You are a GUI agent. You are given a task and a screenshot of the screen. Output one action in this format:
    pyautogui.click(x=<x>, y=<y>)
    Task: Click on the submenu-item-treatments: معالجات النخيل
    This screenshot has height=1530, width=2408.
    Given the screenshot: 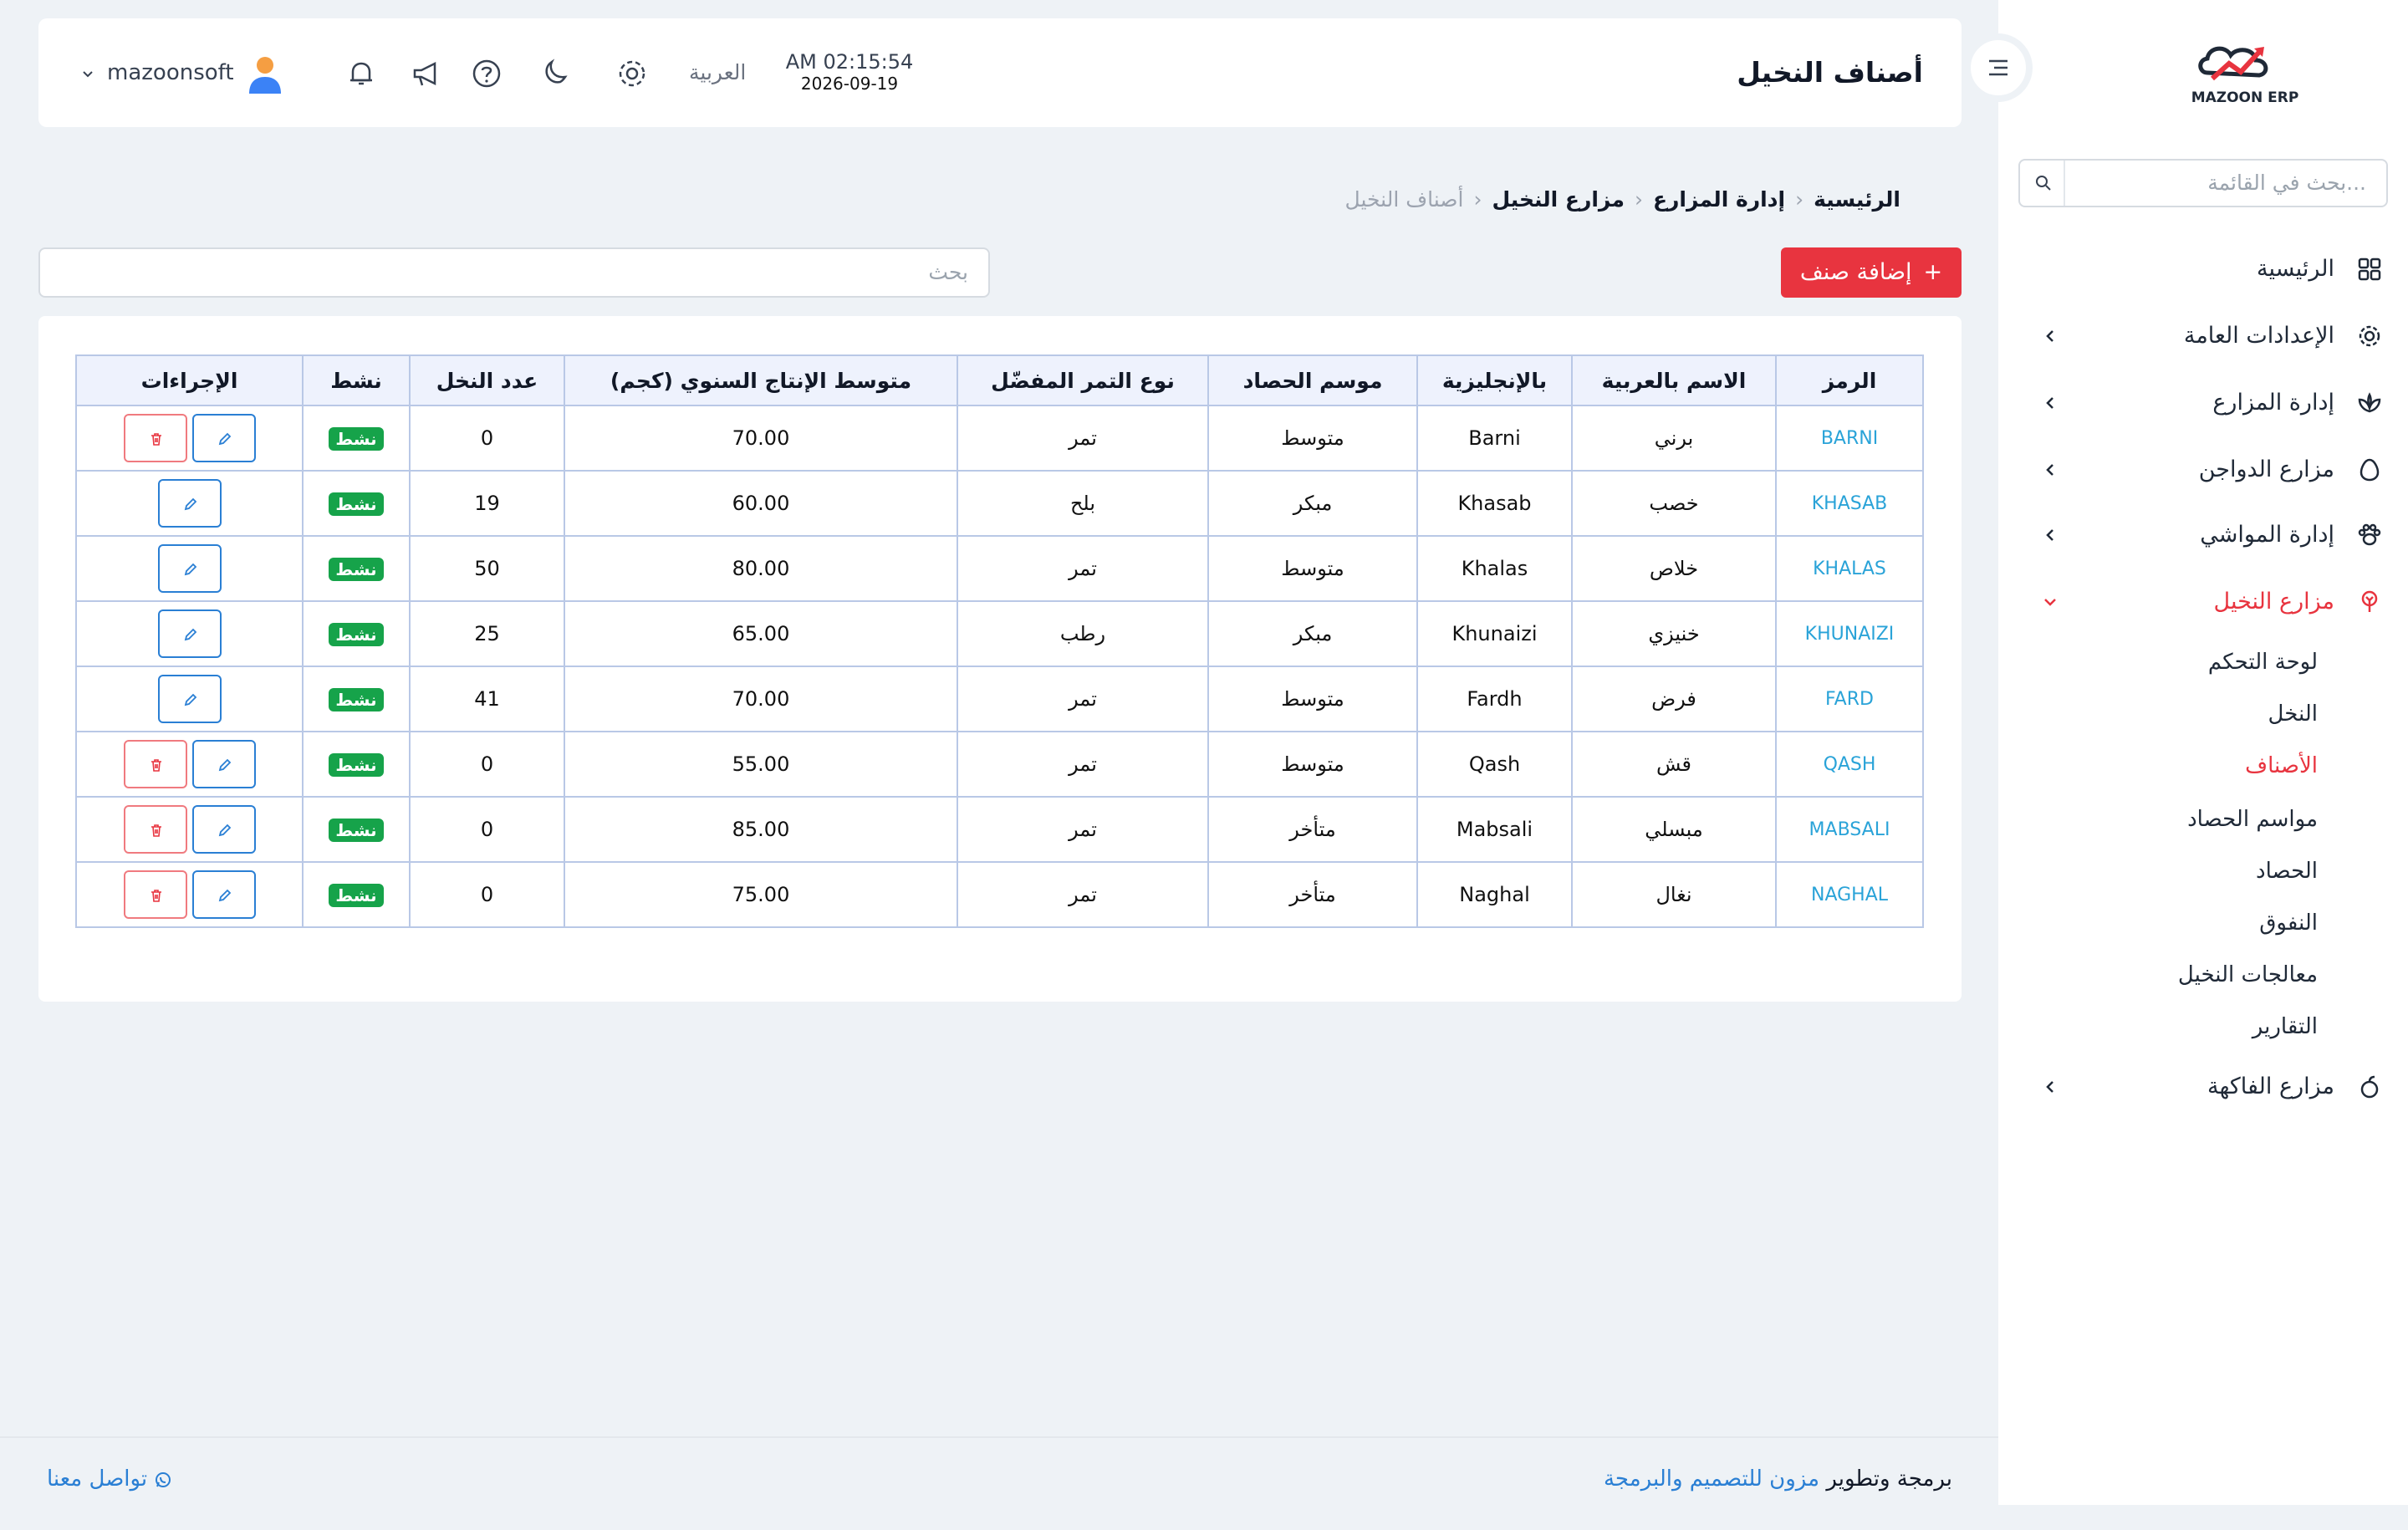 What is the action you would take?
    pyautogui.click(x=2248, y=975)
    